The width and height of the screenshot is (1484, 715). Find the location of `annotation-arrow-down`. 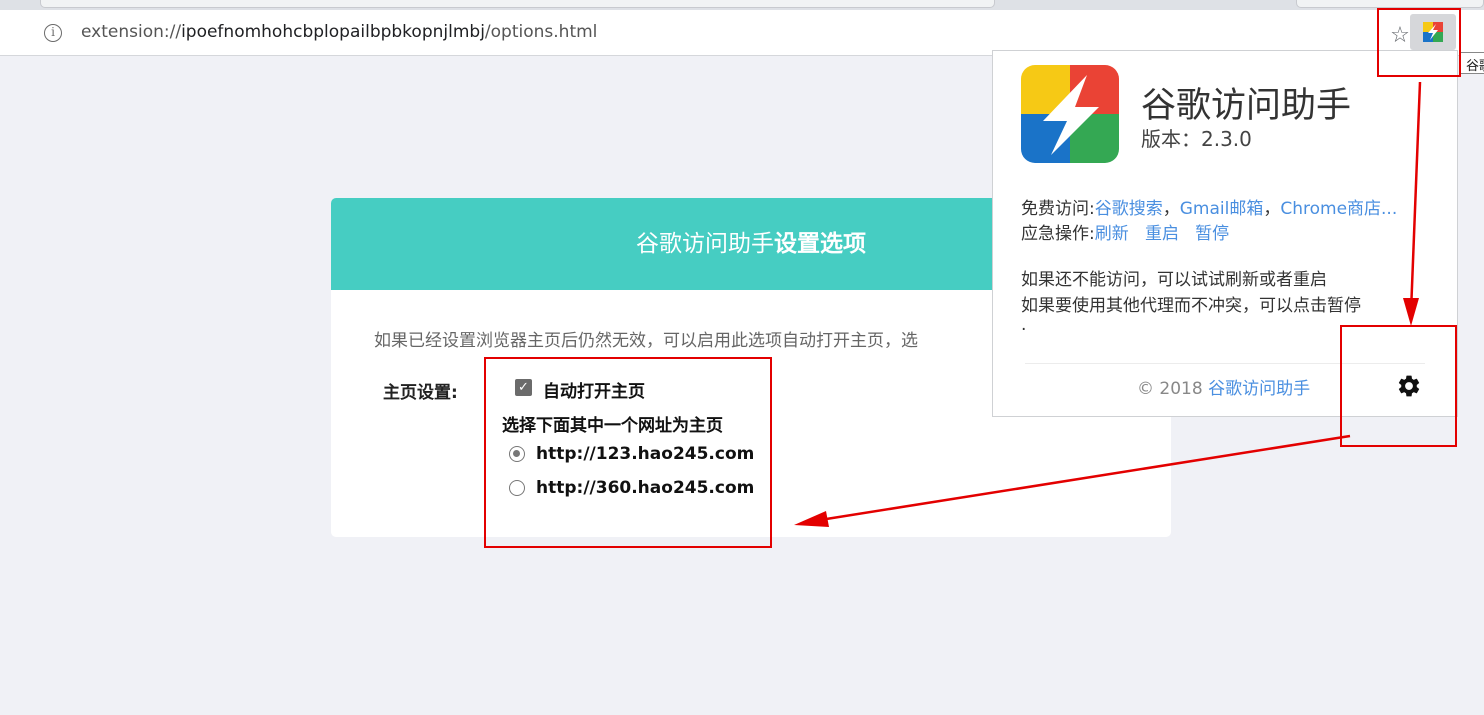

annotation-arrow-down is located at coordinates (1415, 197).